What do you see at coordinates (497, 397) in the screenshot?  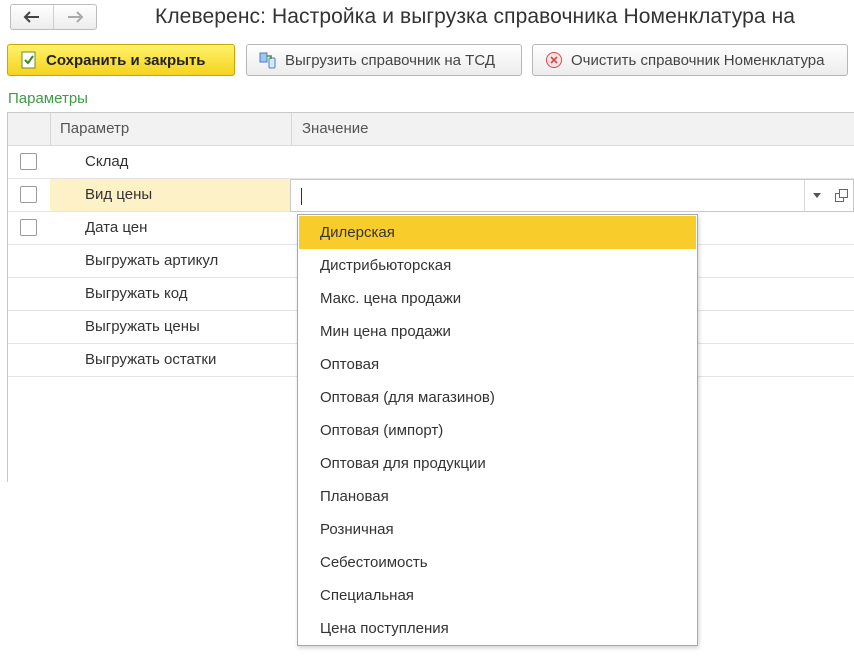 I see `dropdown-item: Оптовая (для магазинов)` at bounding box center [497, 397].